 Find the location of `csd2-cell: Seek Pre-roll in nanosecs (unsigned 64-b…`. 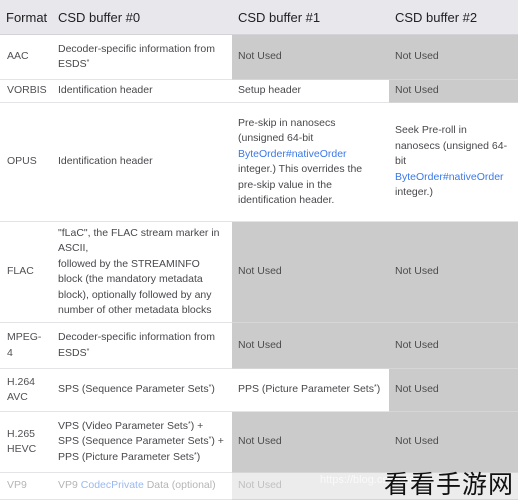

csd2-cell: Seek Pre-roll in nanosecs (unsigned 64-b… is located at coordinates (453, 162).